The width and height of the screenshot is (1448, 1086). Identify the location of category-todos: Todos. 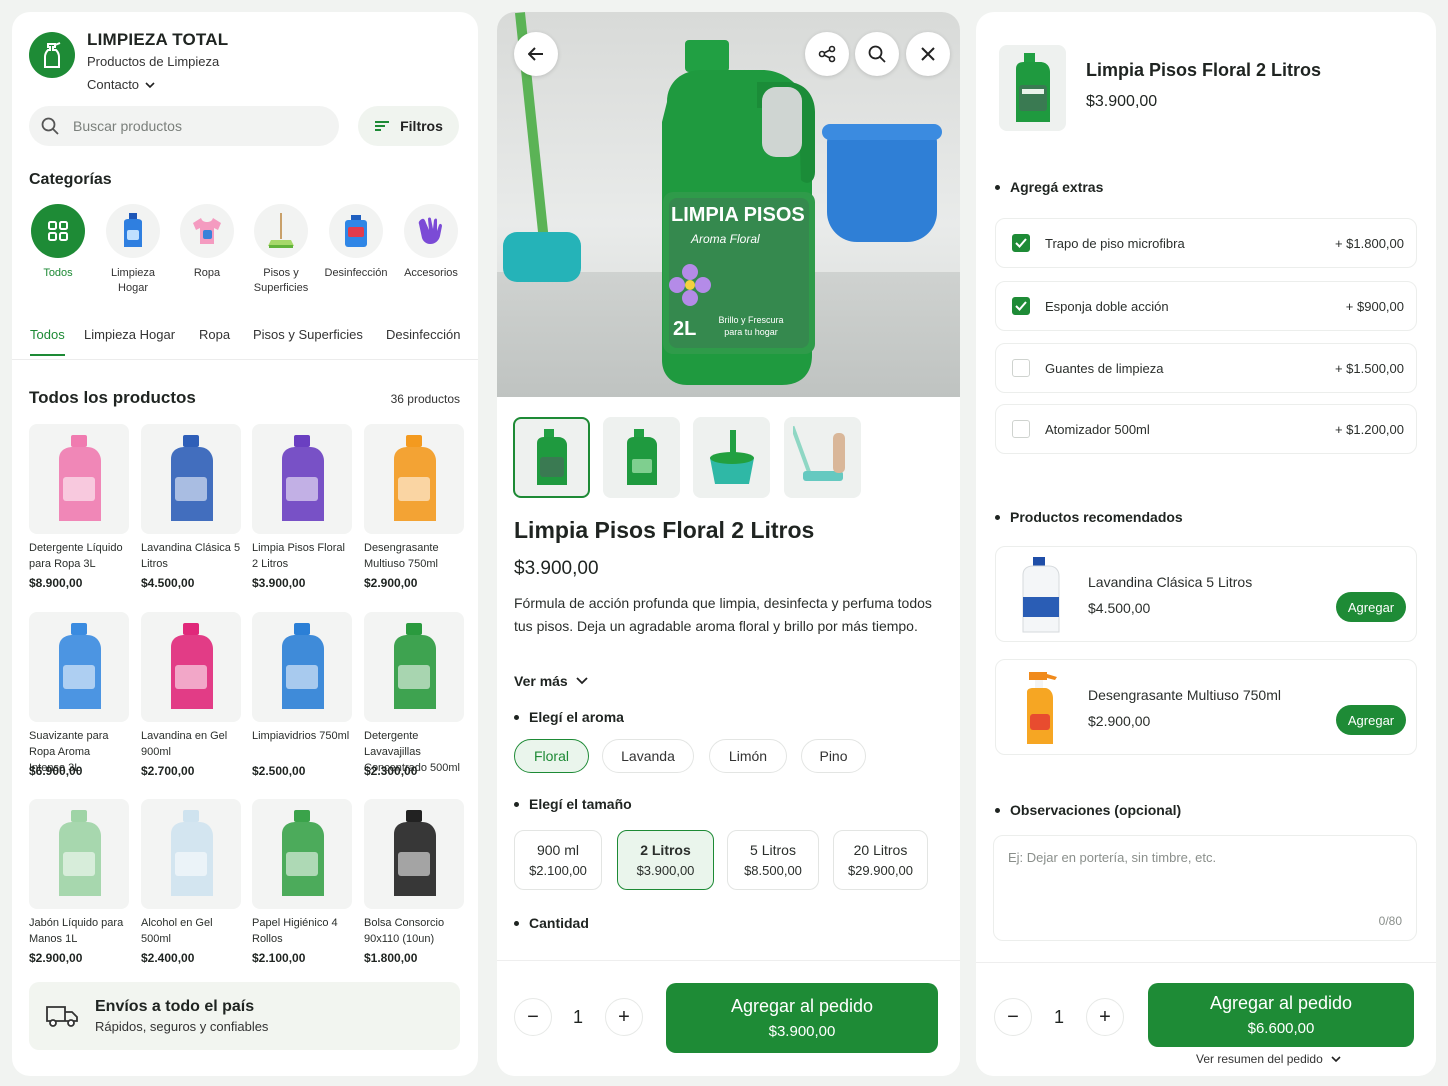
(58, 242).